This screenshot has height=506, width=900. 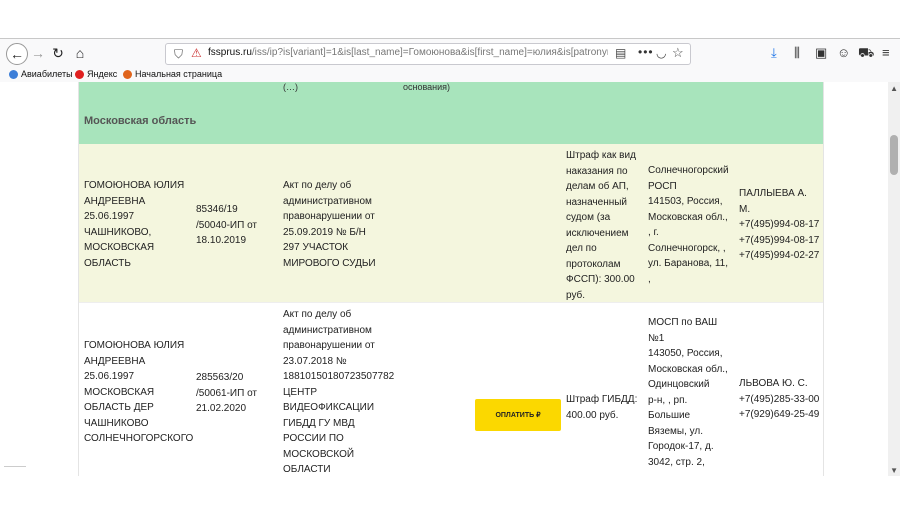 I want to click on proceeding-cell: 285563/20 /50061-ИП от 21.02.2020, so click(x=226, y=393).